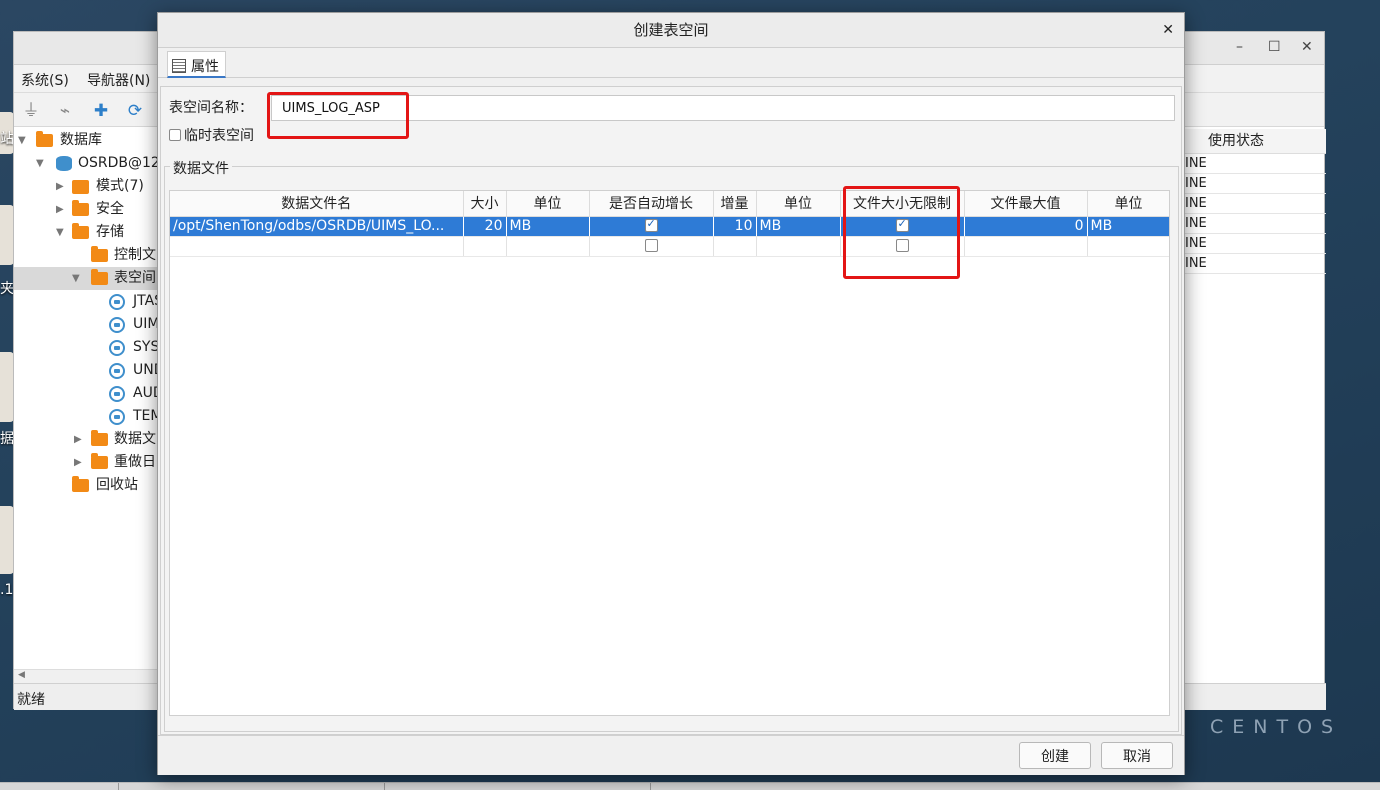 Image resolution: width=1380 pixels, height=790 pixels. Describe the element at coordinates (735, 204) in the screenshot. I see `col-header-increment: 增量` at that location.